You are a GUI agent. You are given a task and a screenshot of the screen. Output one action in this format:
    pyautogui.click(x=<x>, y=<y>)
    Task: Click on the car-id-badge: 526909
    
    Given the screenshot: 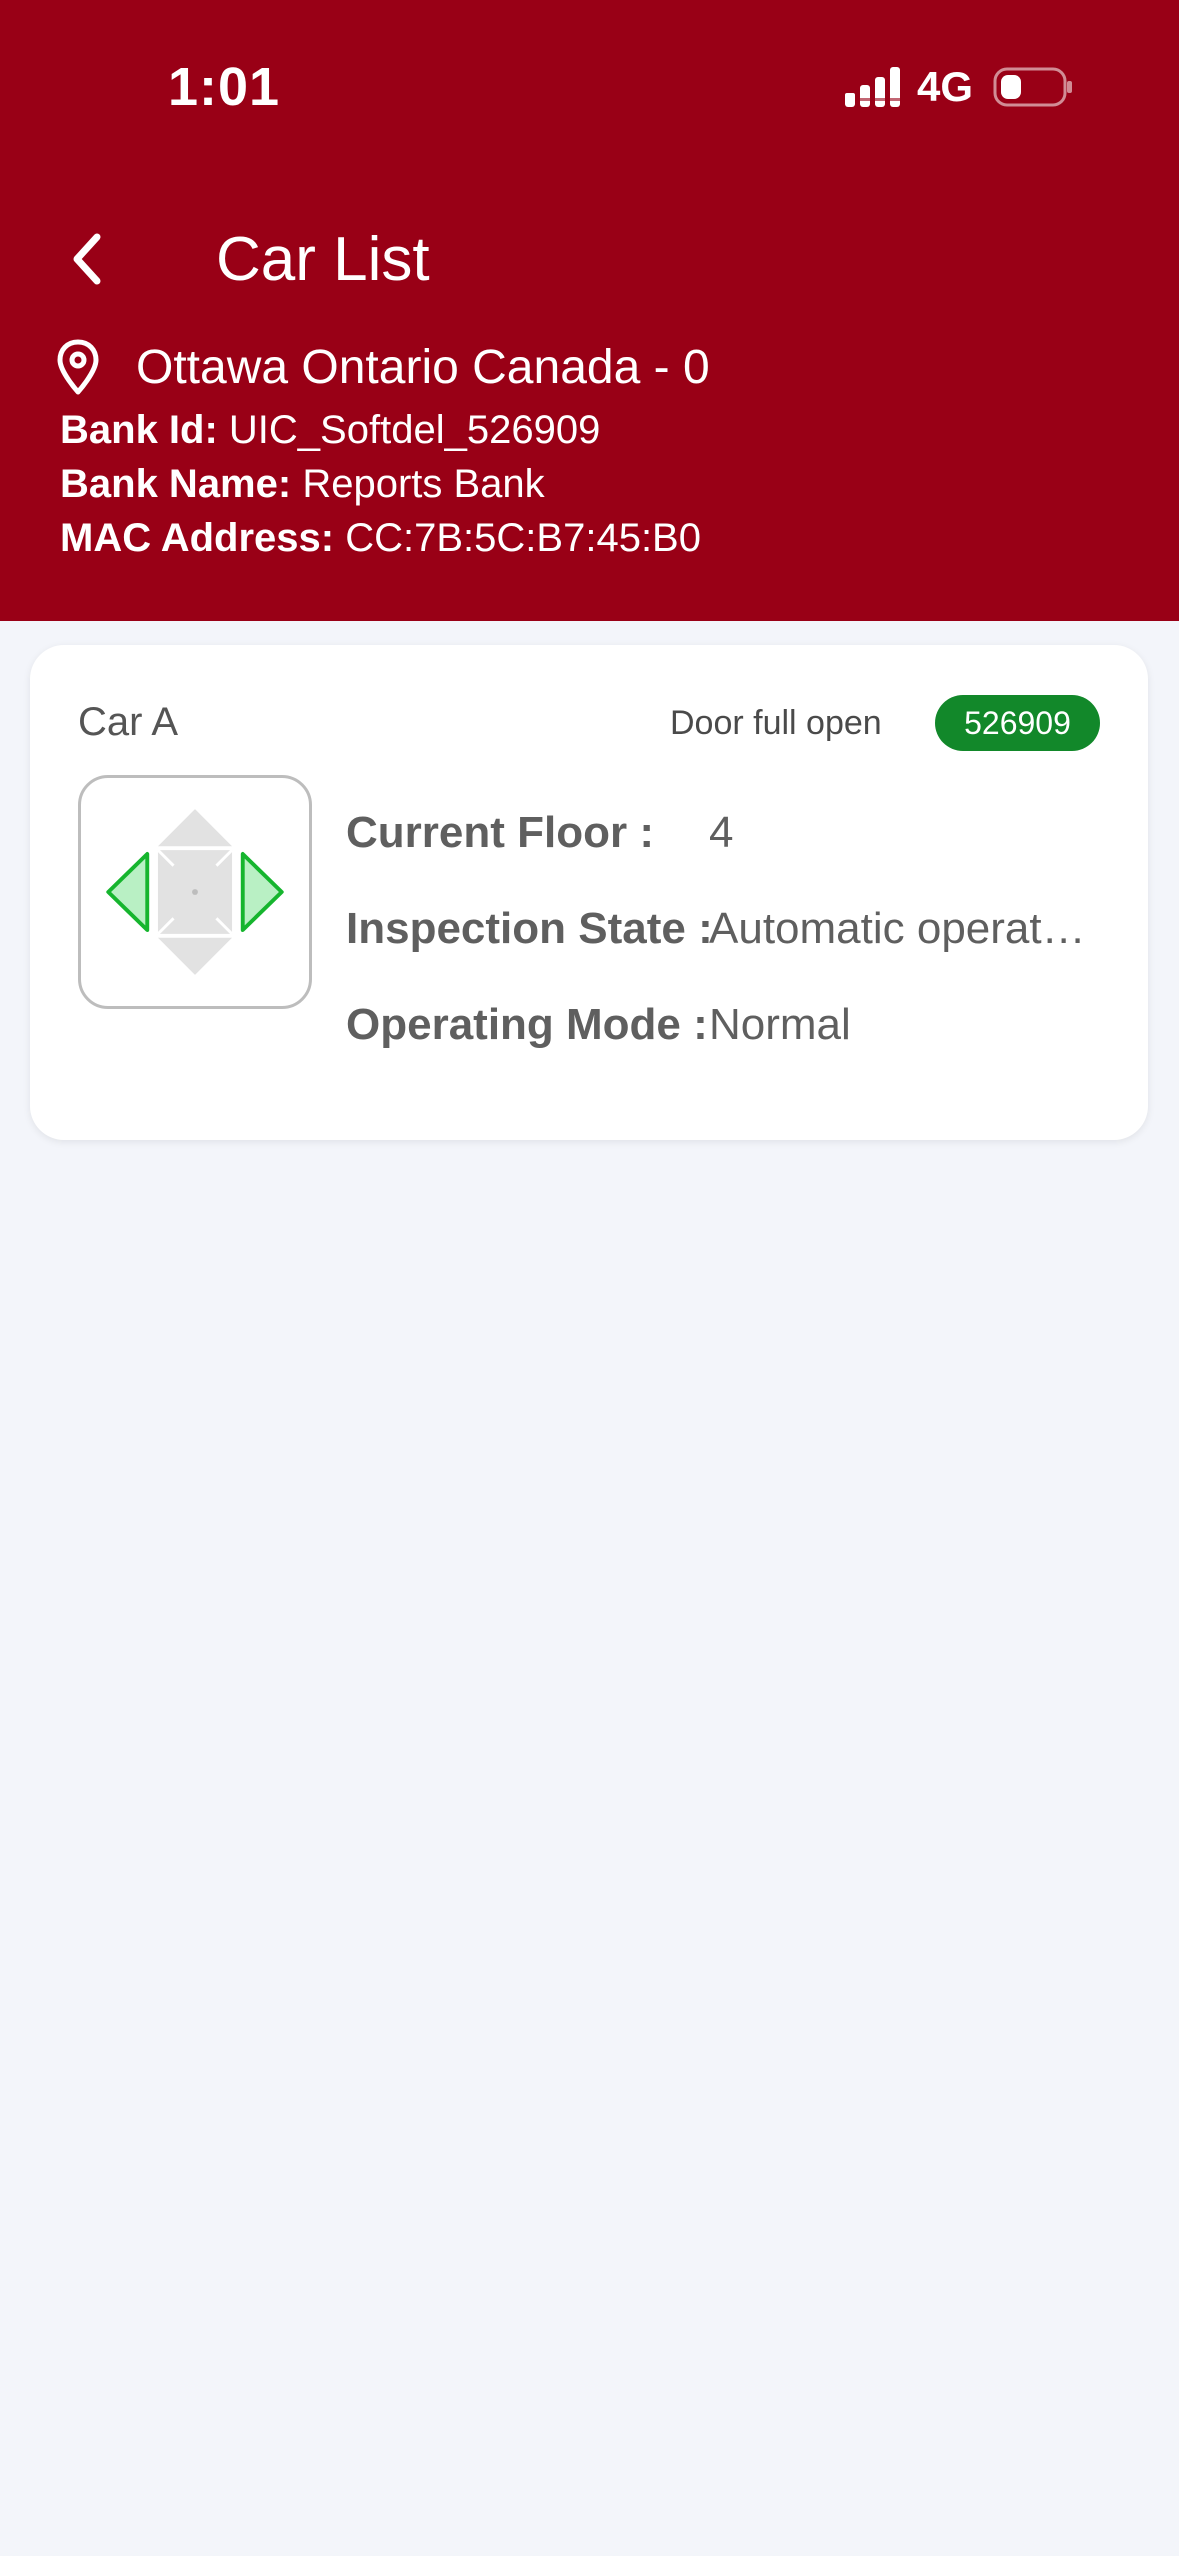 What is the action you would take?
    pyautogui.click(x=1017, y=723)
    